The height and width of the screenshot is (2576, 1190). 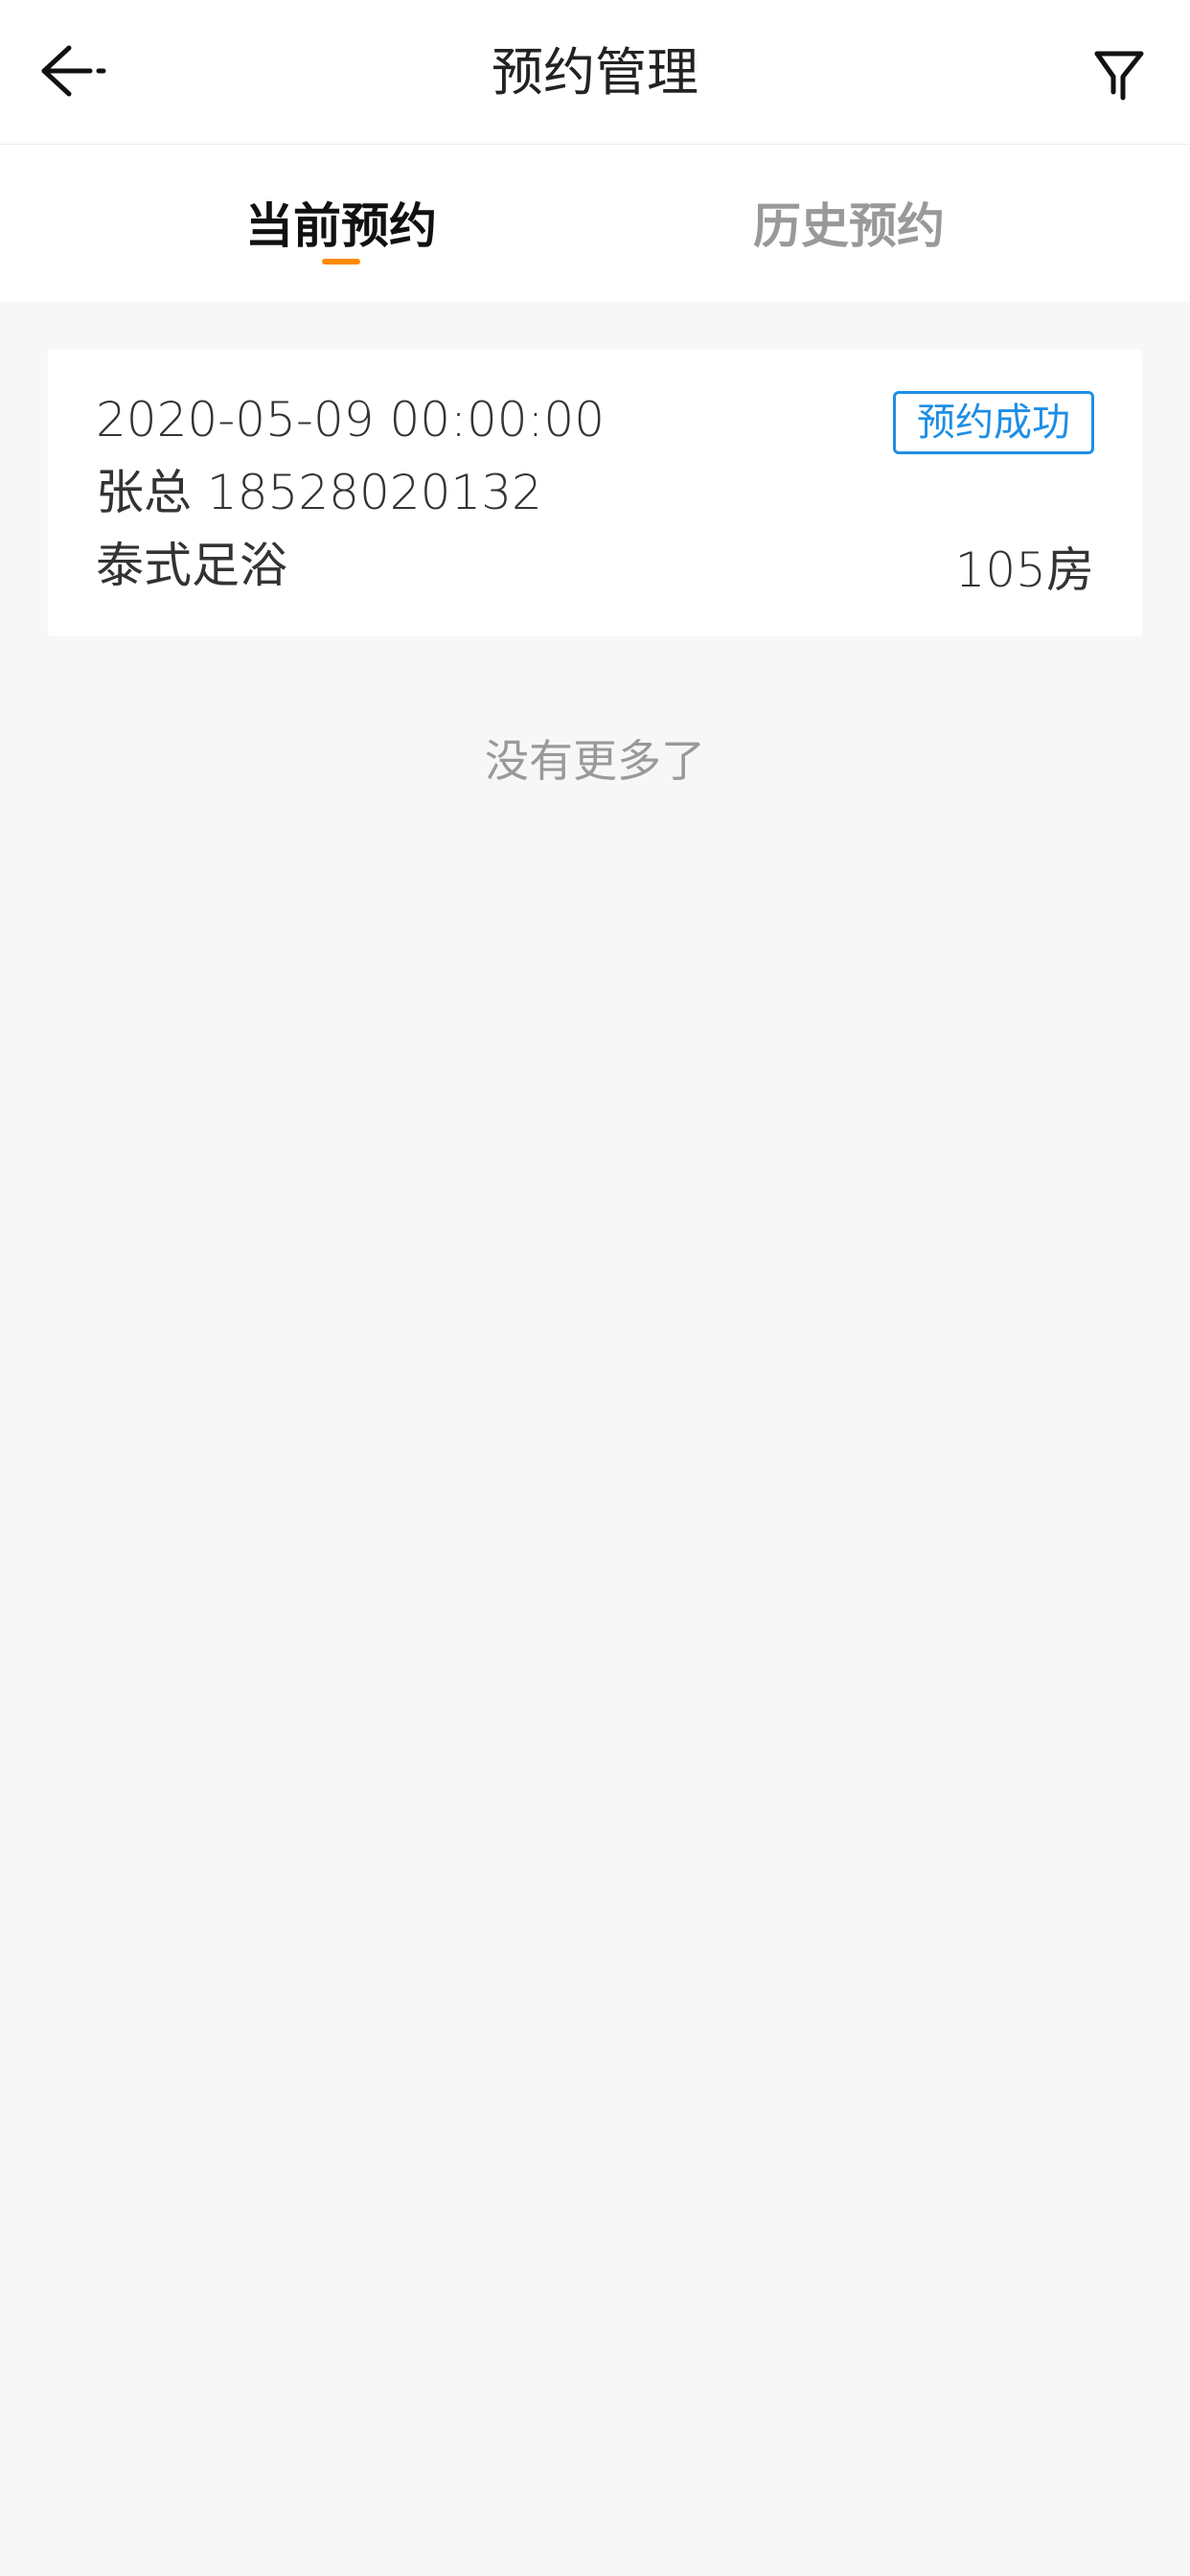 I want to click on reservation-datetime: 2020-05-09 00:00:00, so click(x=351, y=420).